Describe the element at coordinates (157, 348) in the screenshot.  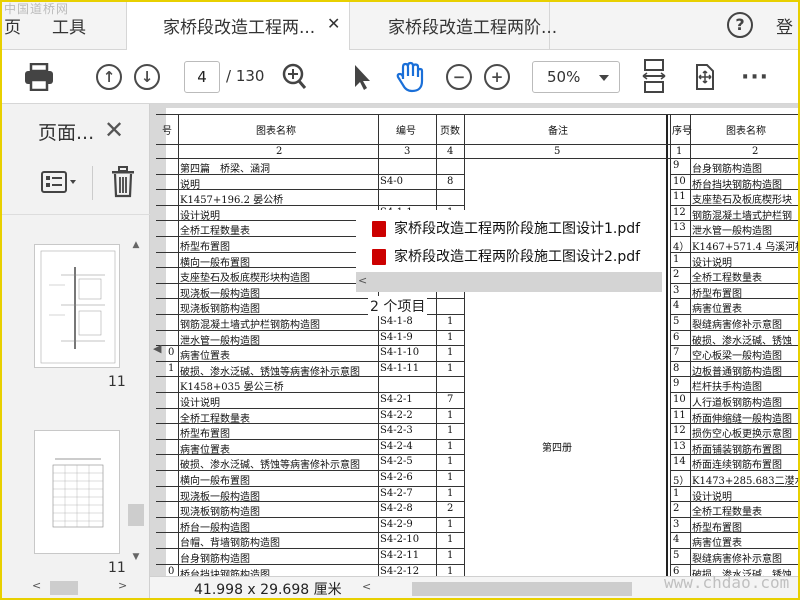
I see `panel-collapse-icon: ◀` at that location.